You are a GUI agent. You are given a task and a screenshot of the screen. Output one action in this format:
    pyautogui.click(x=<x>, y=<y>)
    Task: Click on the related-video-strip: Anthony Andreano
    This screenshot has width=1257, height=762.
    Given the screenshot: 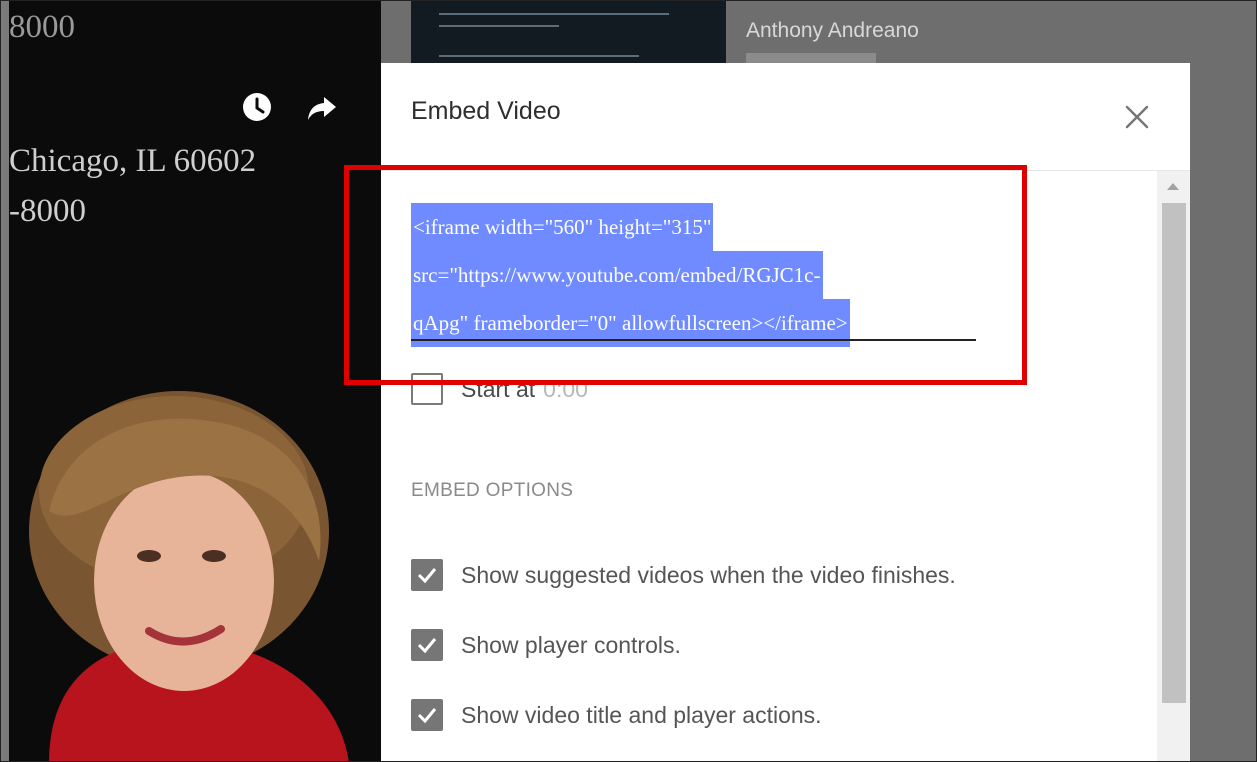 What is the action you would take?
    pyautogui.click(x=818, y=32)
    